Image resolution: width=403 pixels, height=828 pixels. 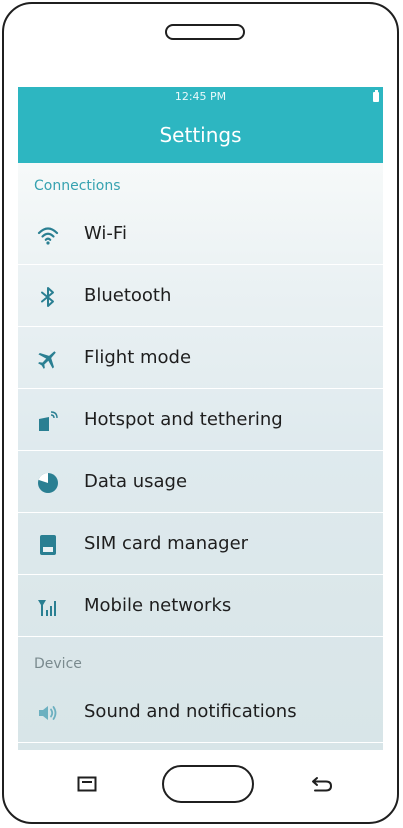 What do you see at coordinates (205, 32) in the screenshot?
I see `phone-speaker` at bounding box center [205, 32].